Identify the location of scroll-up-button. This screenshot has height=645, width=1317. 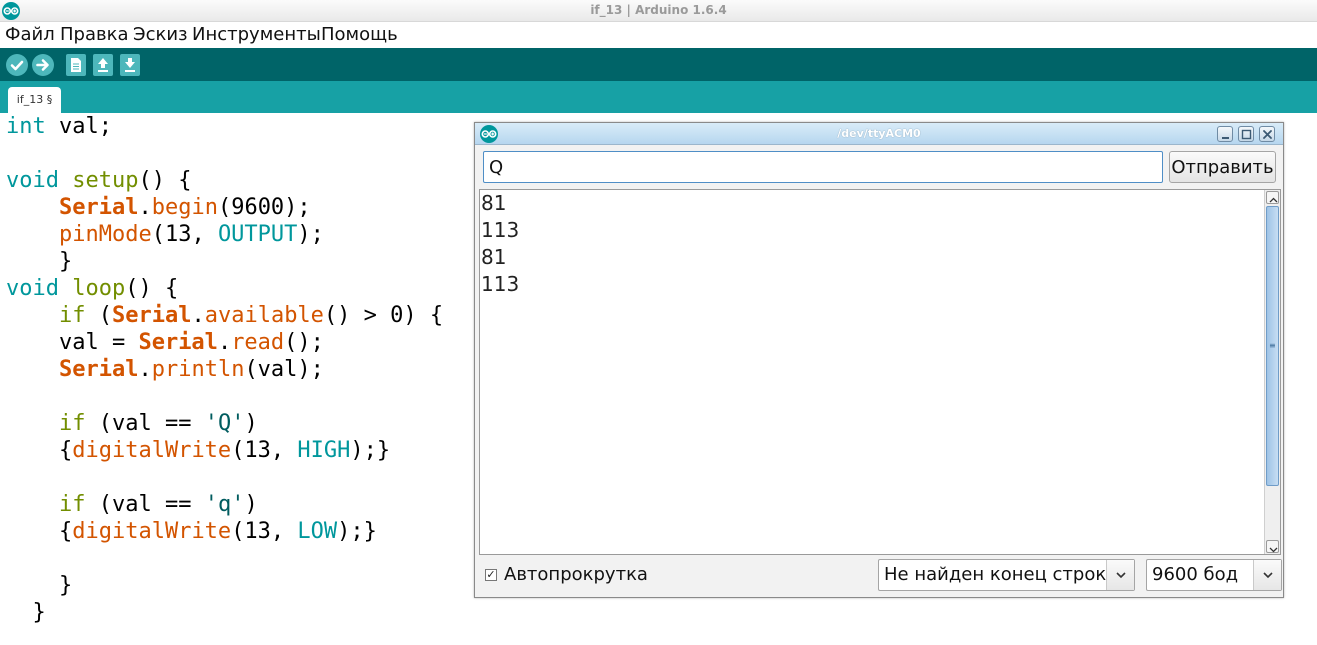
(1272, 197).